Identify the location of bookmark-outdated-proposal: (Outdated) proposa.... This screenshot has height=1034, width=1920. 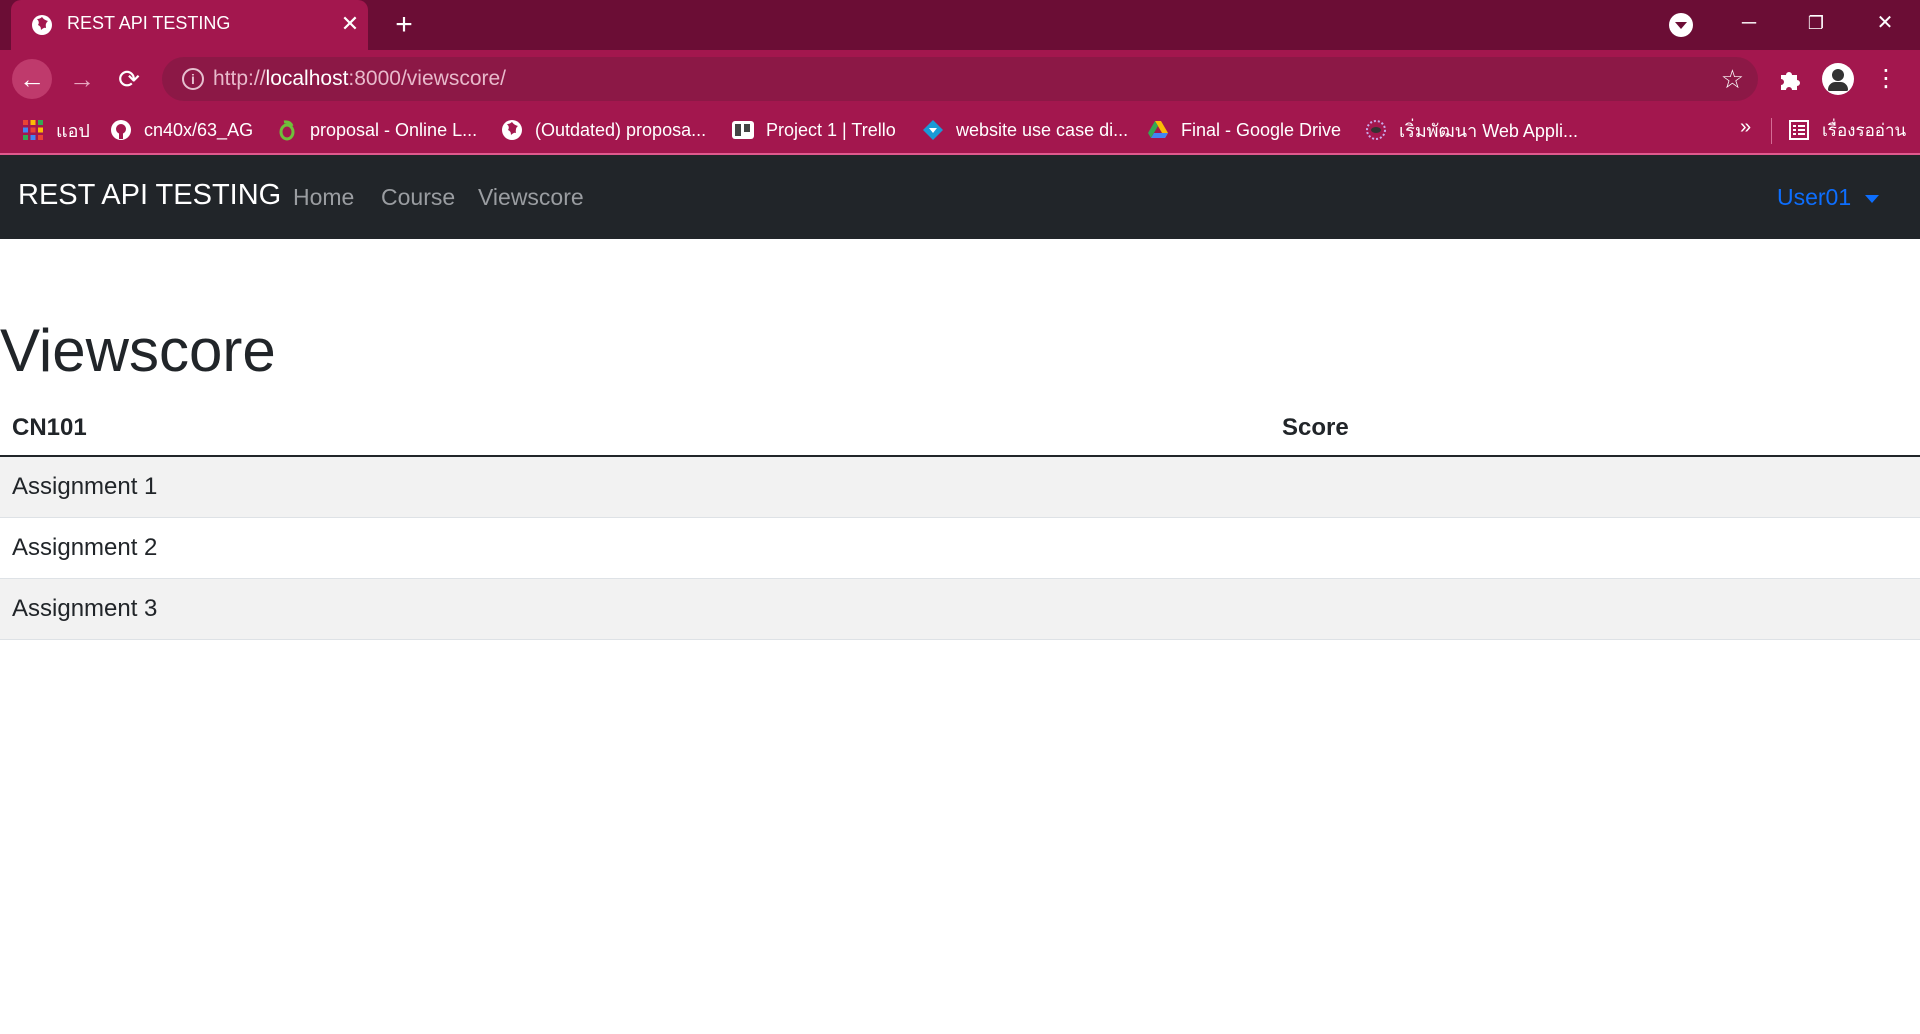
(603, 130).